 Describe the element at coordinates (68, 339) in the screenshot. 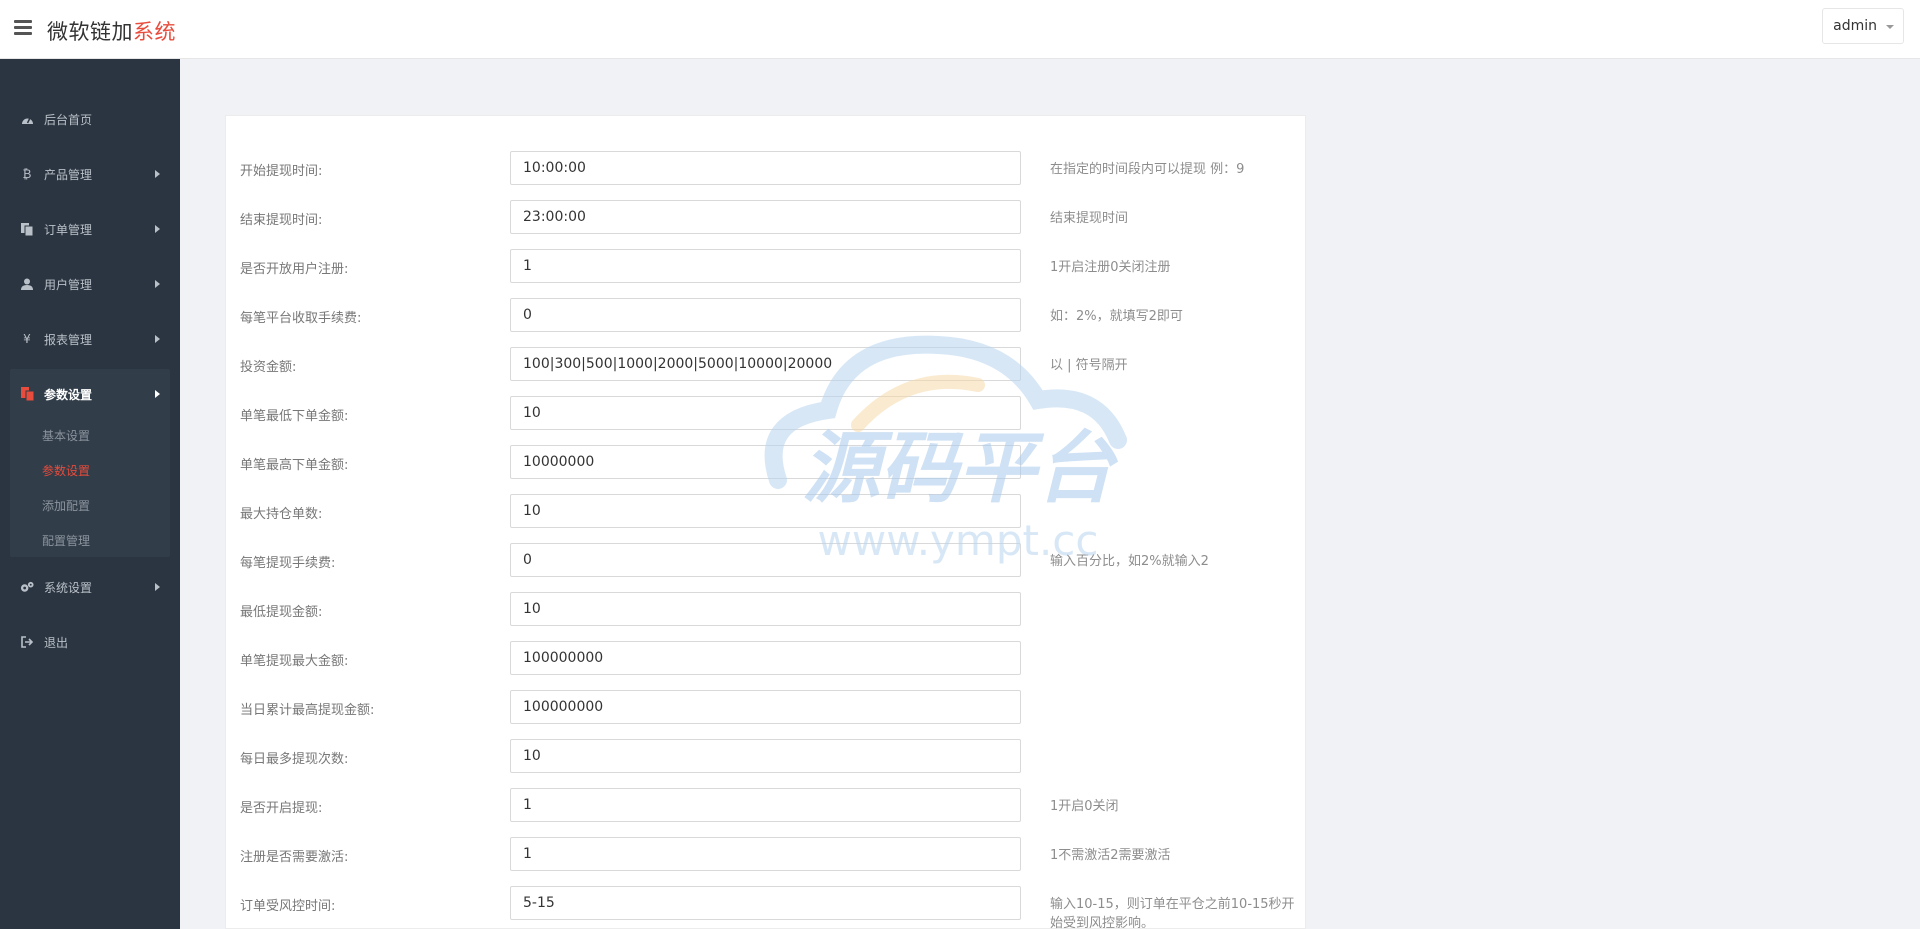

I see `sidebar-item-label: 报表管理` at that location.